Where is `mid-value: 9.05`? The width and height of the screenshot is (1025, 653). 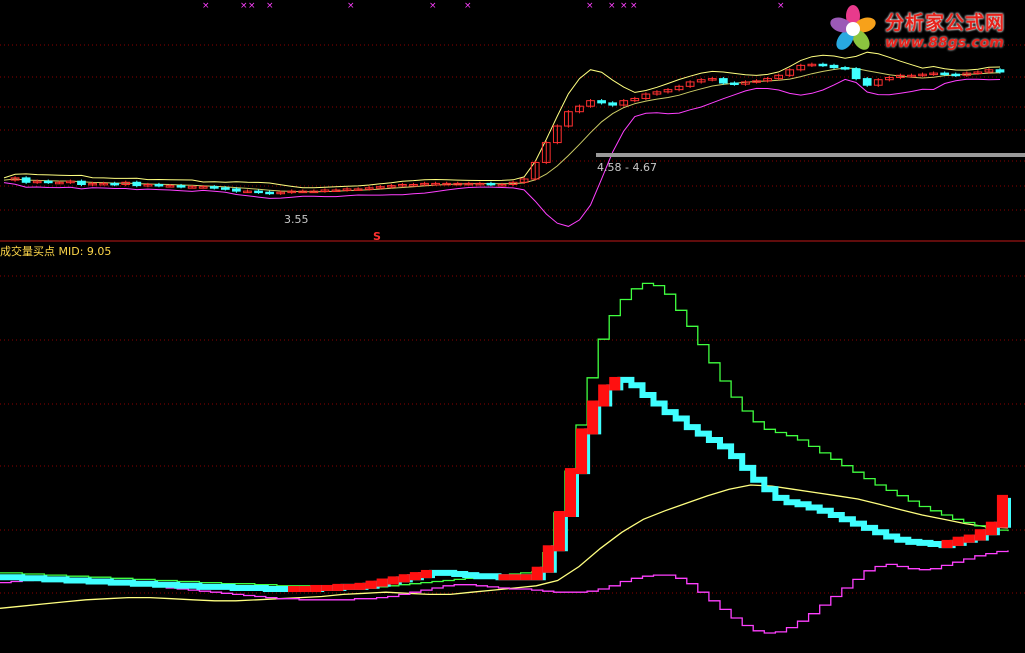
mid-value: 9.05 is located at coordinates (99, 251).